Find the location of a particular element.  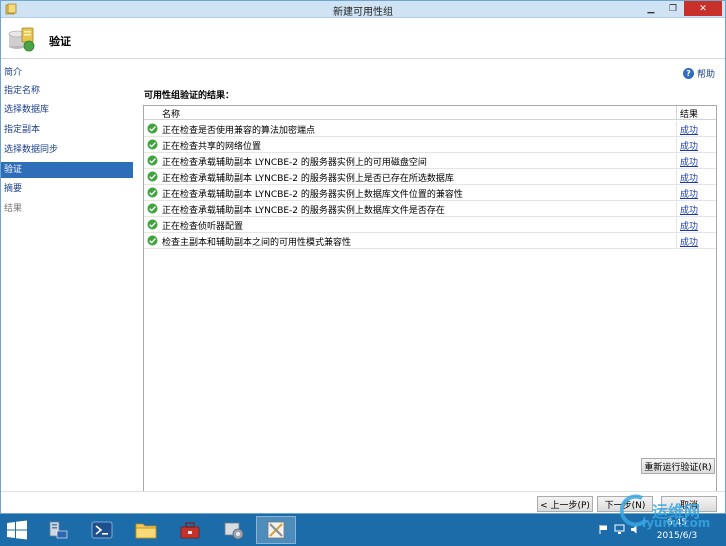

check-name: 正在检查承载辅助副本 LYNCBE-2 的服务器实例上是否已存在所选数据库 is located at coordinates (308, 179).